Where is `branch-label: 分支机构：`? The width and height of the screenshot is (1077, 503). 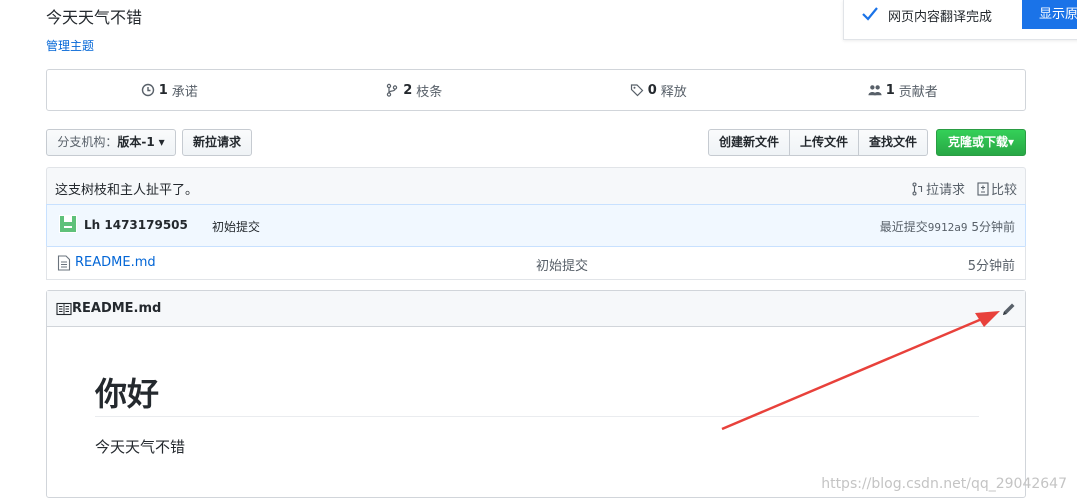 branch-label: 分支机构： is located at coordinates (87, 142).